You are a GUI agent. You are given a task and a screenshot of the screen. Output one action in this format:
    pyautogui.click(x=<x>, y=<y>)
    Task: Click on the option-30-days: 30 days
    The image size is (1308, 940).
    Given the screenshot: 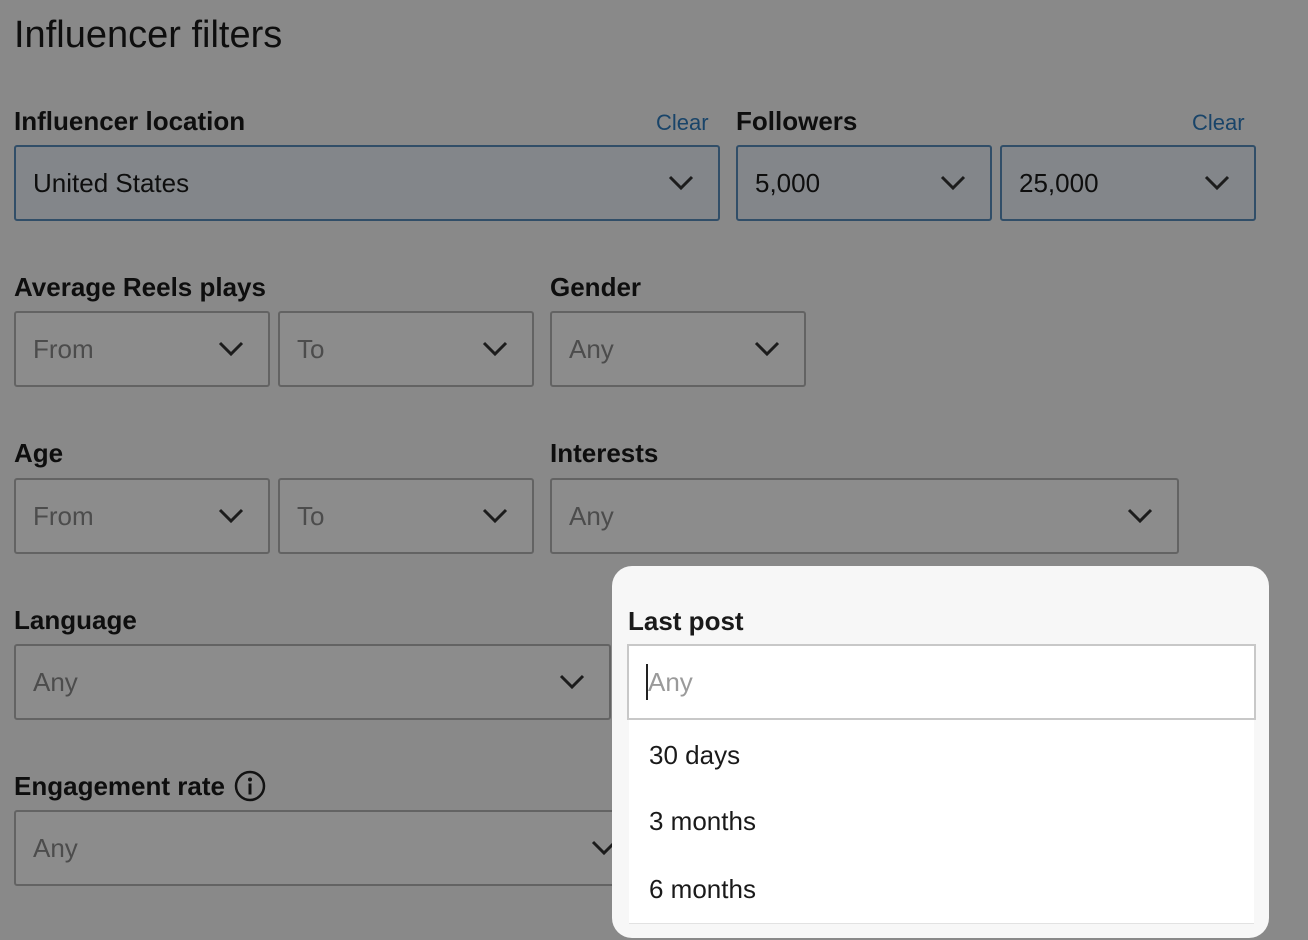 What is the action you would take?
    pyautogui.click(x=694, y=755)
    